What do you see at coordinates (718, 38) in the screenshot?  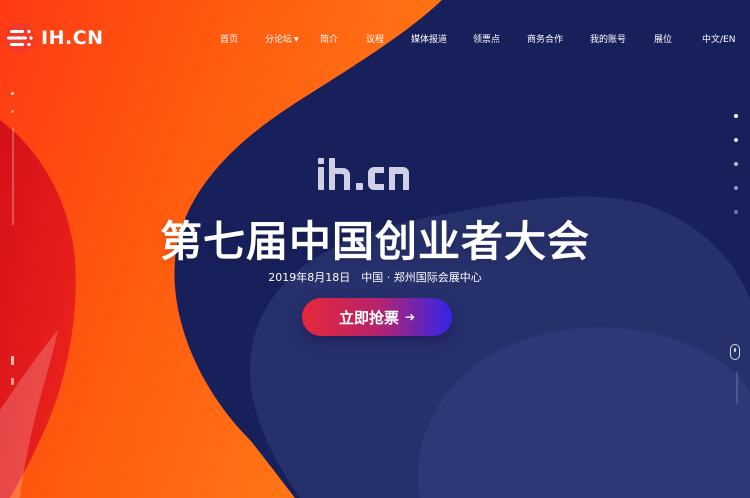 I see `nav-language: 中文/EN` at bounding box center [718, 38].